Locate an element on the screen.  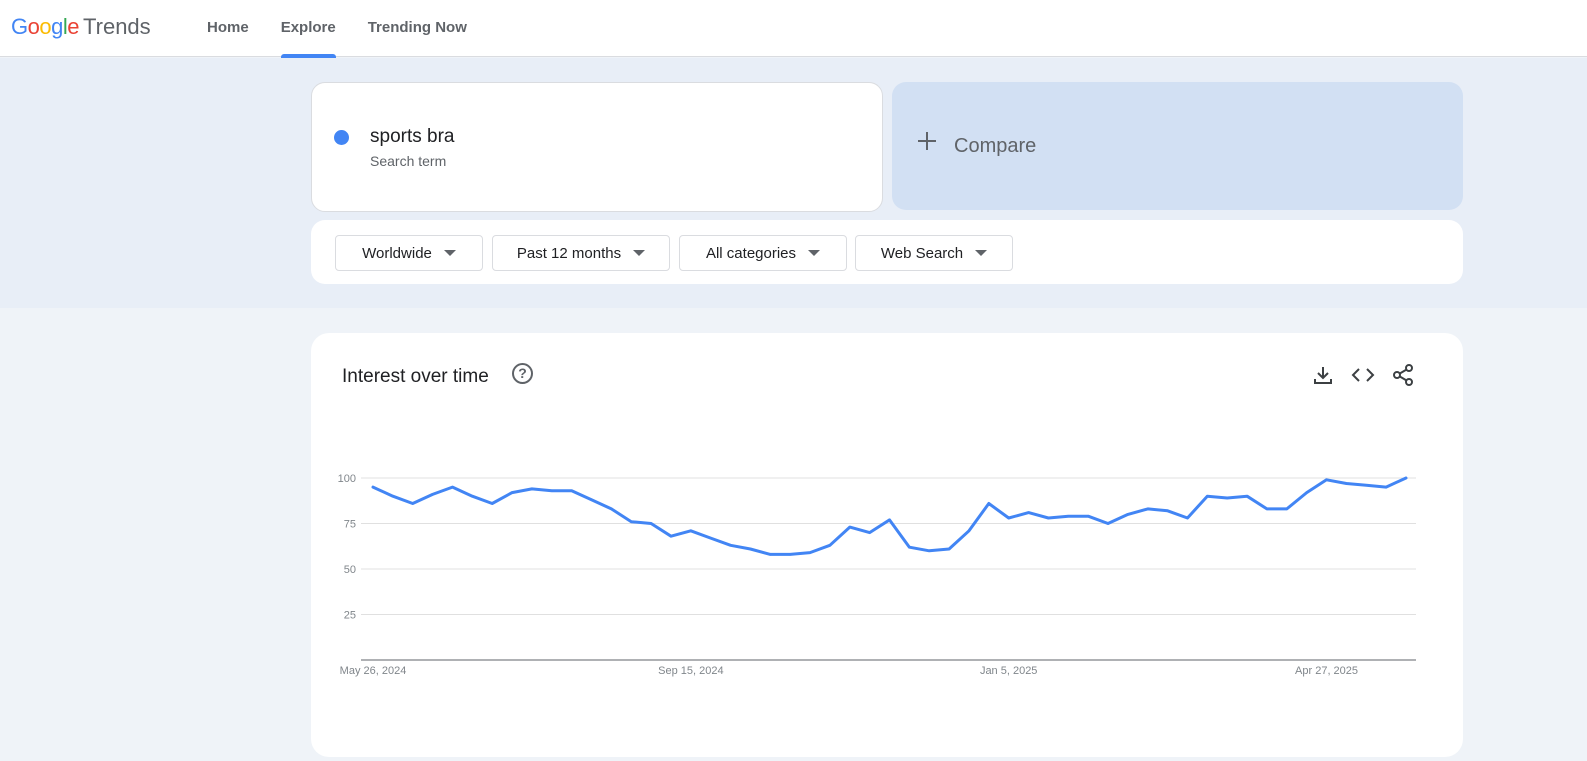
search-type-filter: Web Search is located at coordinates (934, 253).